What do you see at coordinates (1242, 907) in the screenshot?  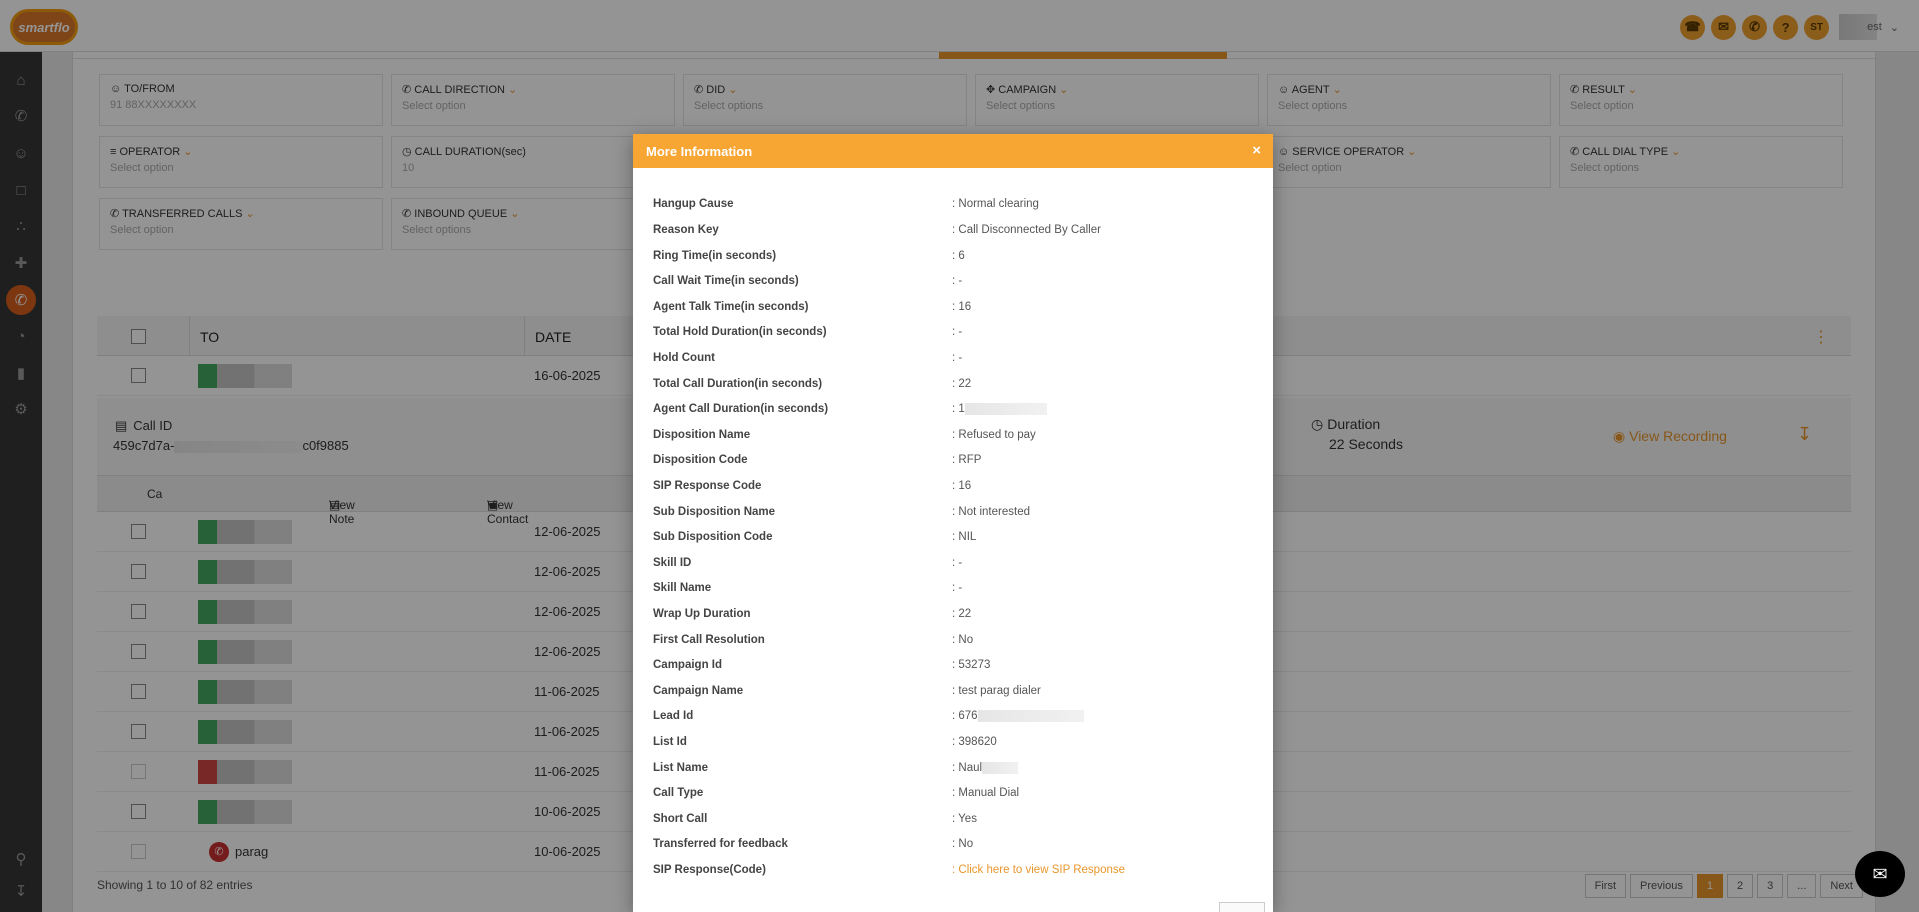 I see `modal-footer-button` at bounding box center [1242, 907].